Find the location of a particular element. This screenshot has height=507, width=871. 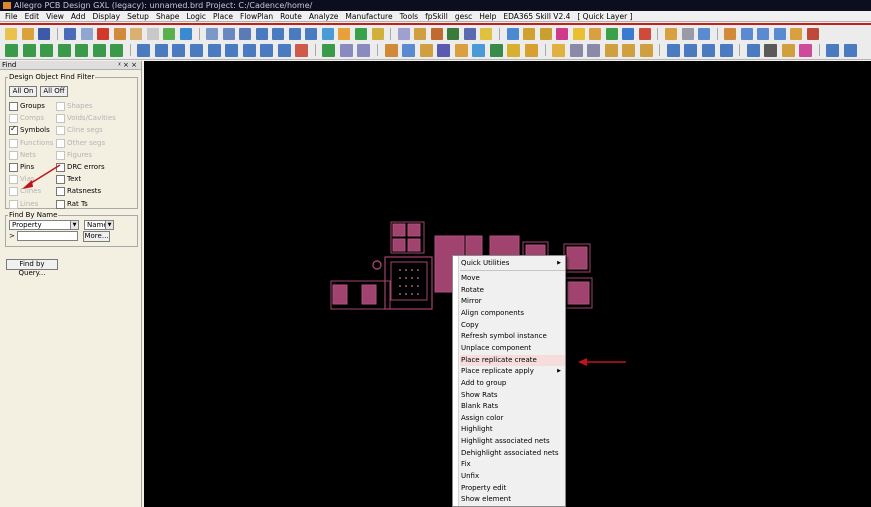

copy-icon is located at coordinates (86, 34).